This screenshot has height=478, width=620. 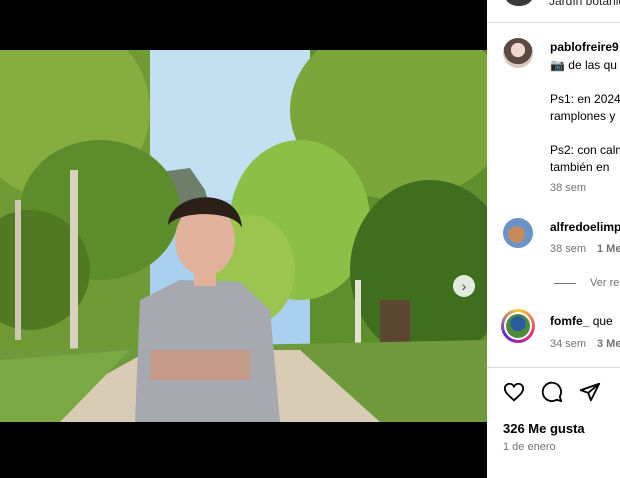 What do you see at coordinates (585, 150) in the screenshot?
I see `caption-text-line: Ps2: con calm` at bounding box center [585, 150].